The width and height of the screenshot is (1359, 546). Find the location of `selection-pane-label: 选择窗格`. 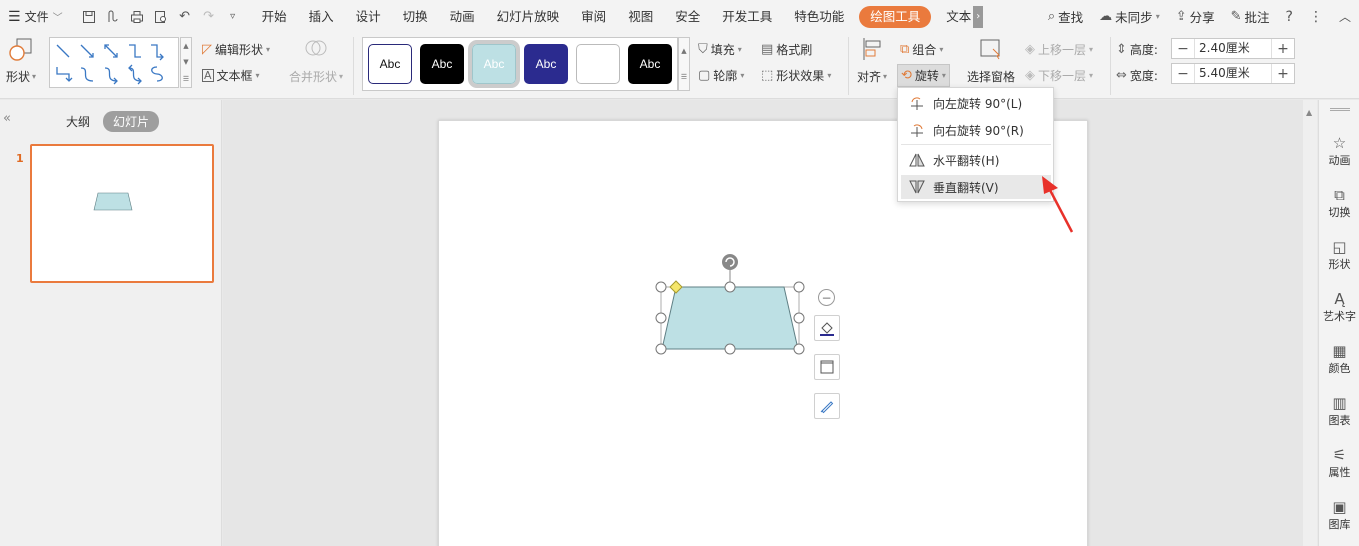

selection-pane-label: 选择窗格 is located at coordinates (991, 77).